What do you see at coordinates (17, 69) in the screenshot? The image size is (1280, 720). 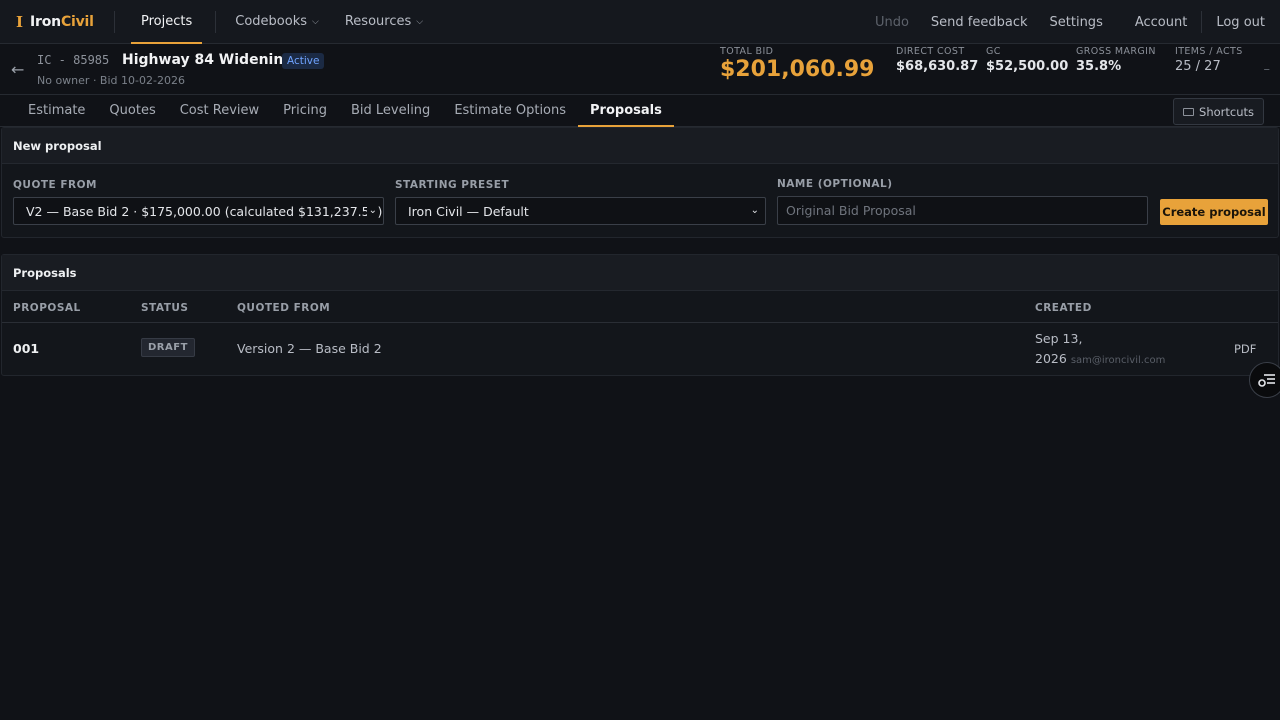 I see `arrow-left-icon: ←` at bounding box center [17, 69].